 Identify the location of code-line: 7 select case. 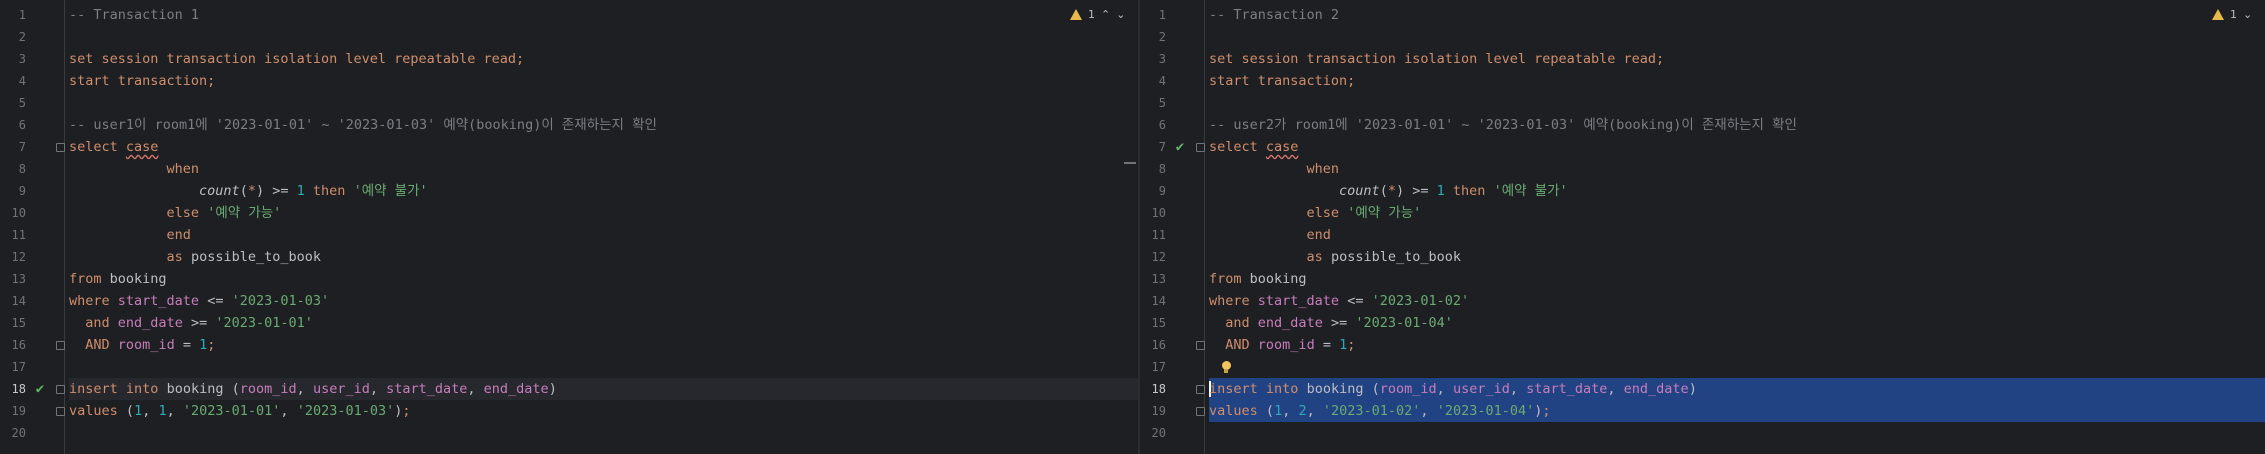
(569, 147).